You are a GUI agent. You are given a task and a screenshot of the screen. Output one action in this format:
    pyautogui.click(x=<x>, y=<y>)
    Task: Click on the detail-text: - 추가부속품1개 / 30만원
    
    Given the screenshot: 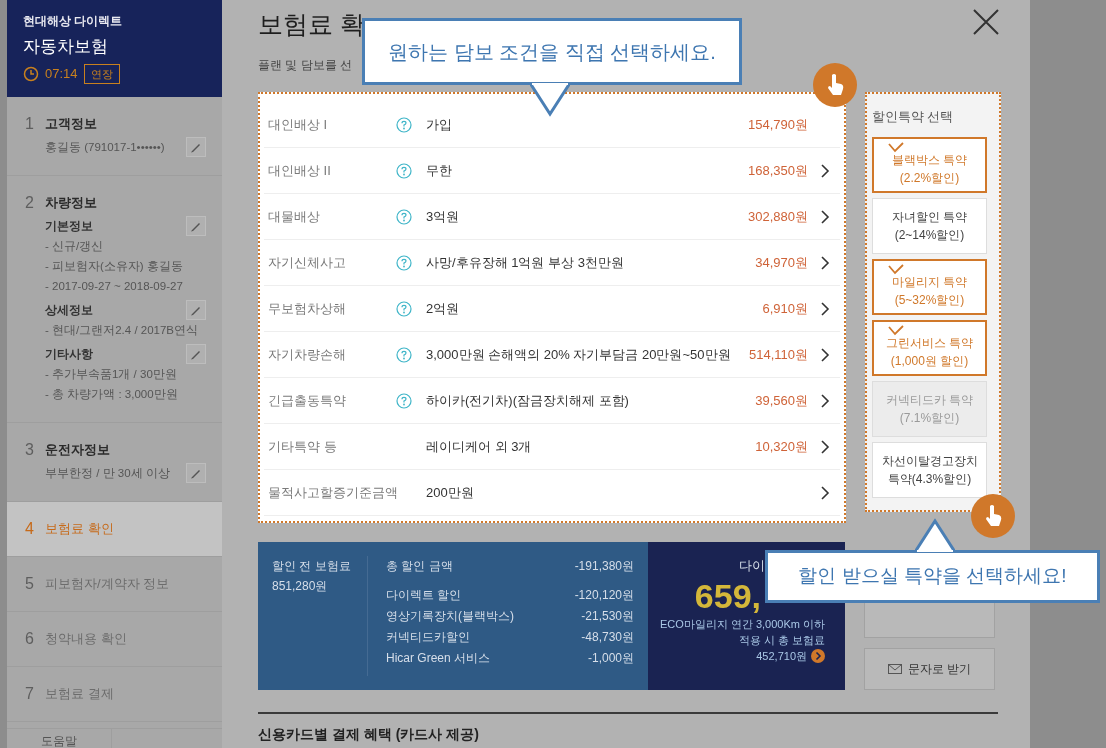 What is the action you would take?
    pyautogui.click(x=111, y=374)
    